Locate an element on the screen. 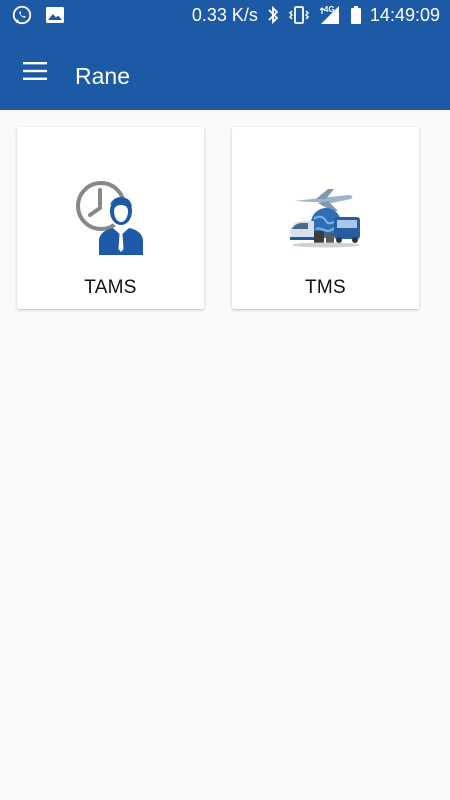 This screenshot has width=450, height=800. app-toolbar: Rane is located at coordinates (225, 70).